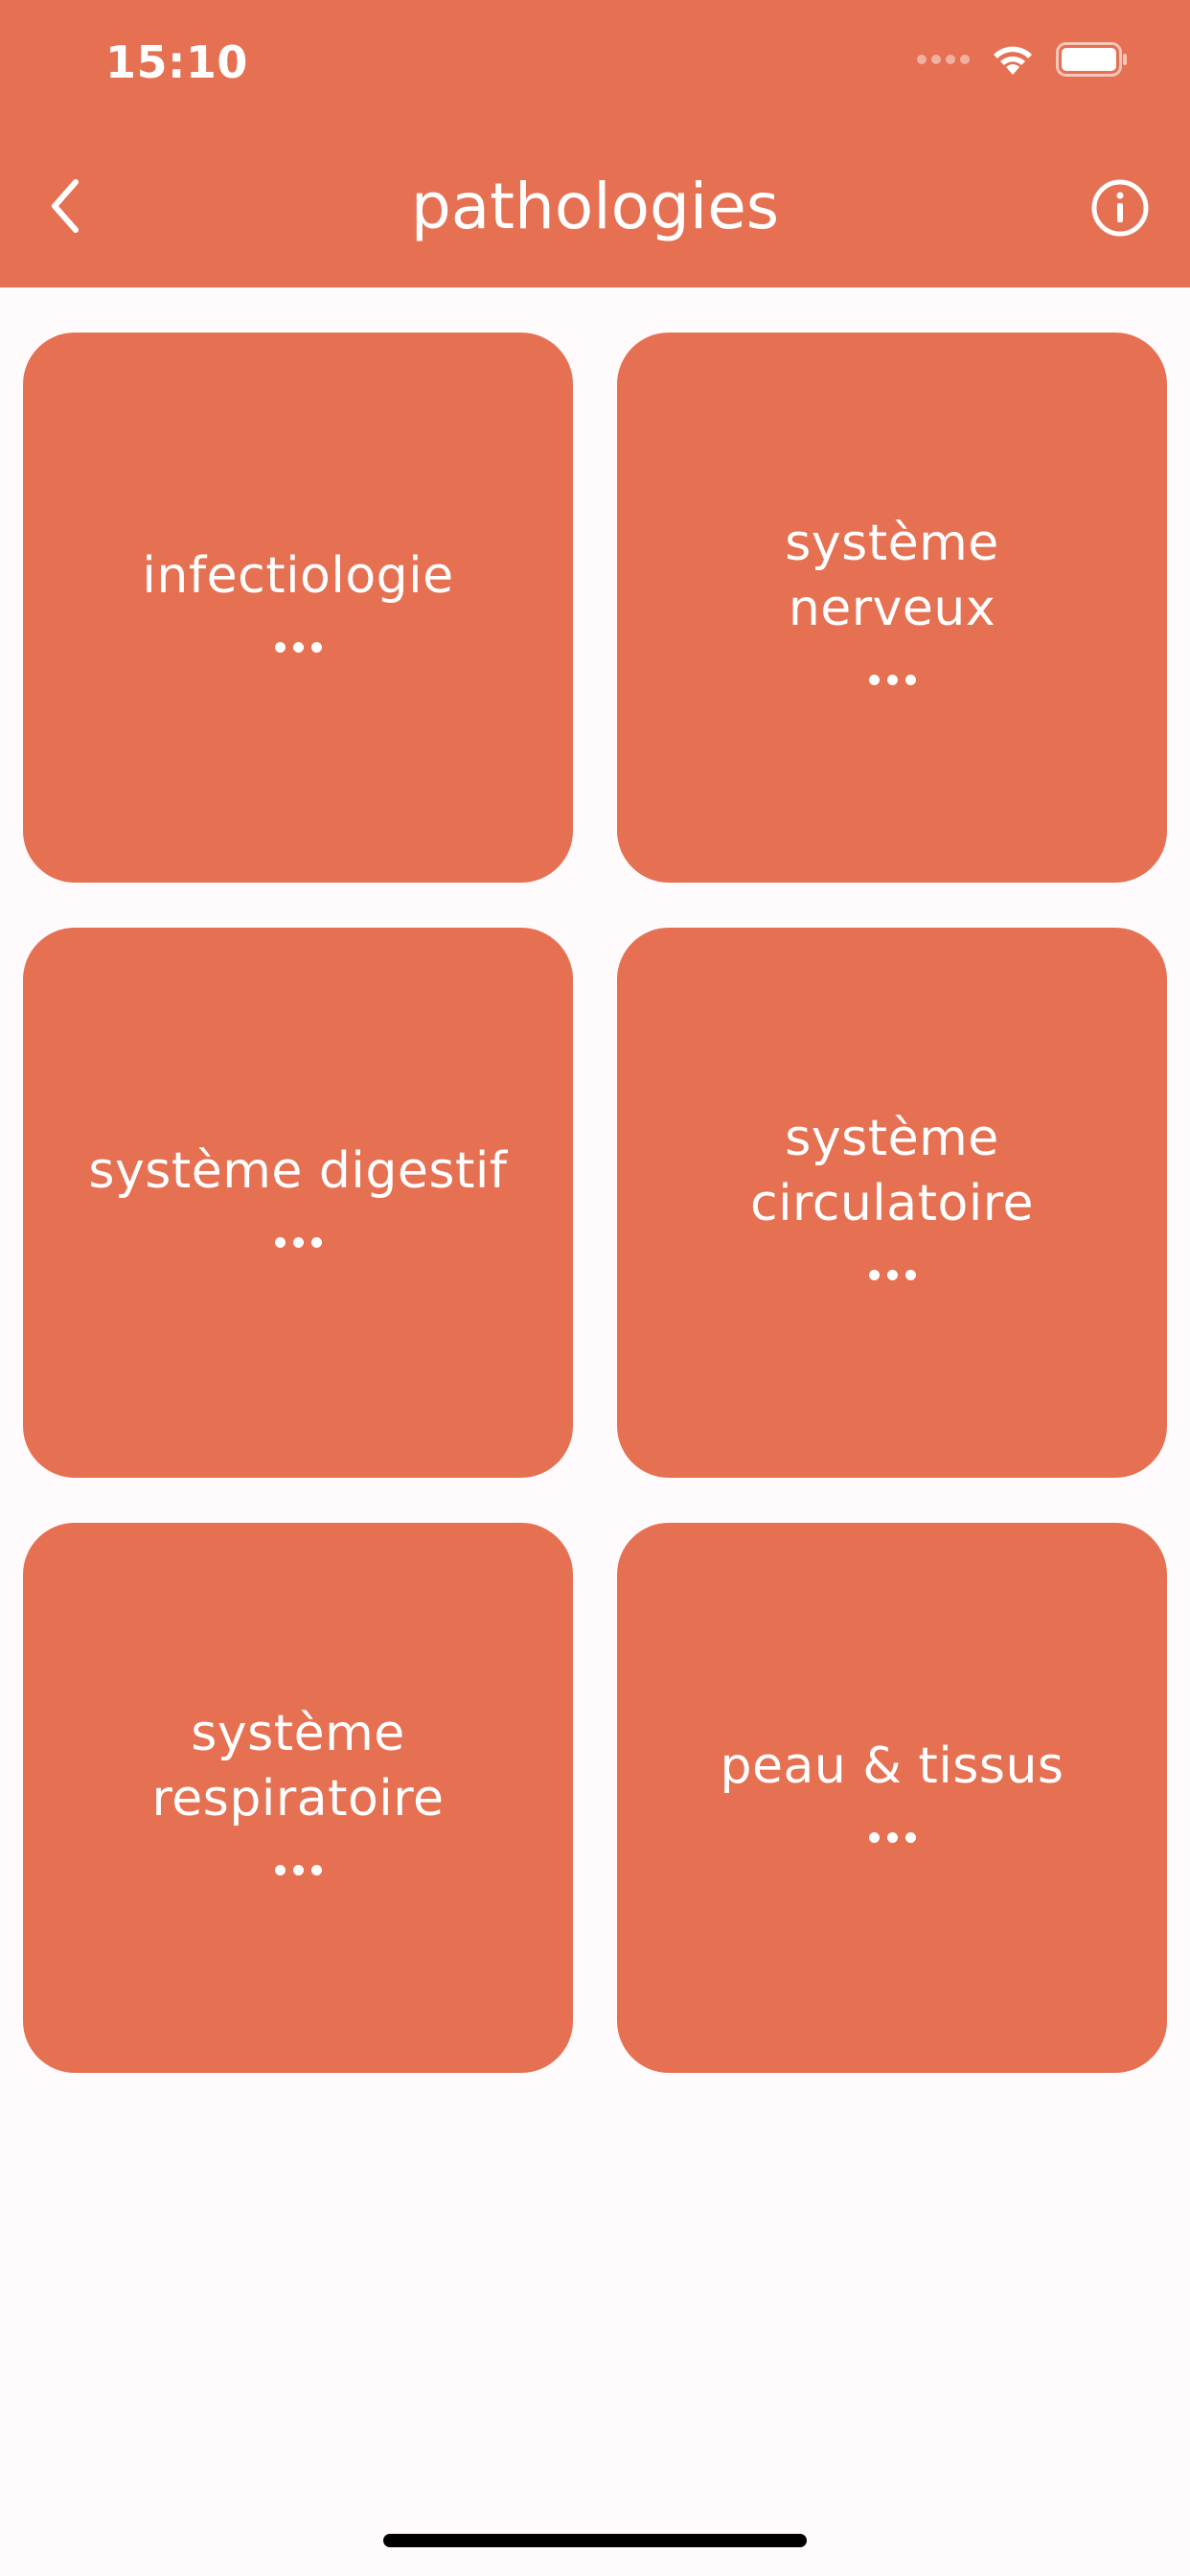  Describe the element at coordinates (177, 62) in the screenshot. I see `status-time: 15:10` at that location.